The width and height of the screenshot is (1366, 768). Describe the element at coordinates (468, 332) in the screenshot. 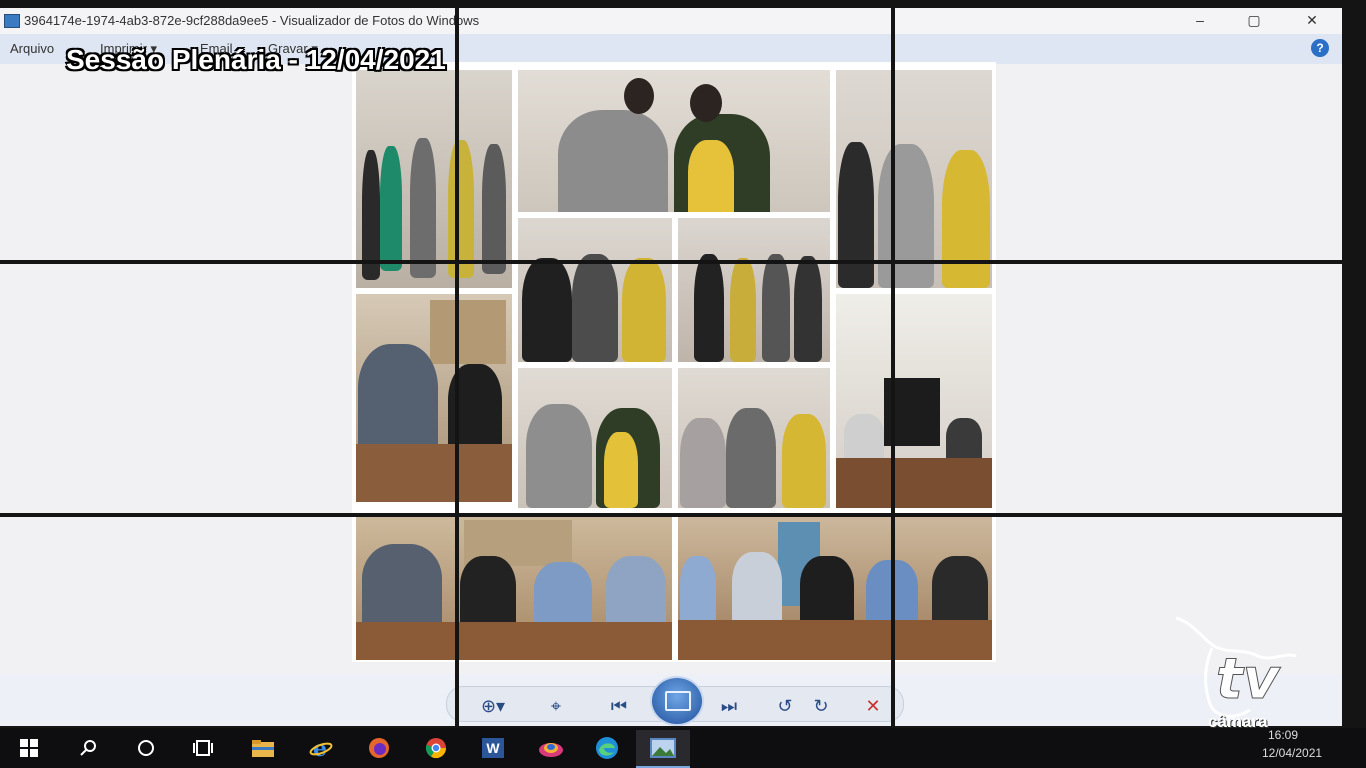

I see `wall-board` at that location.